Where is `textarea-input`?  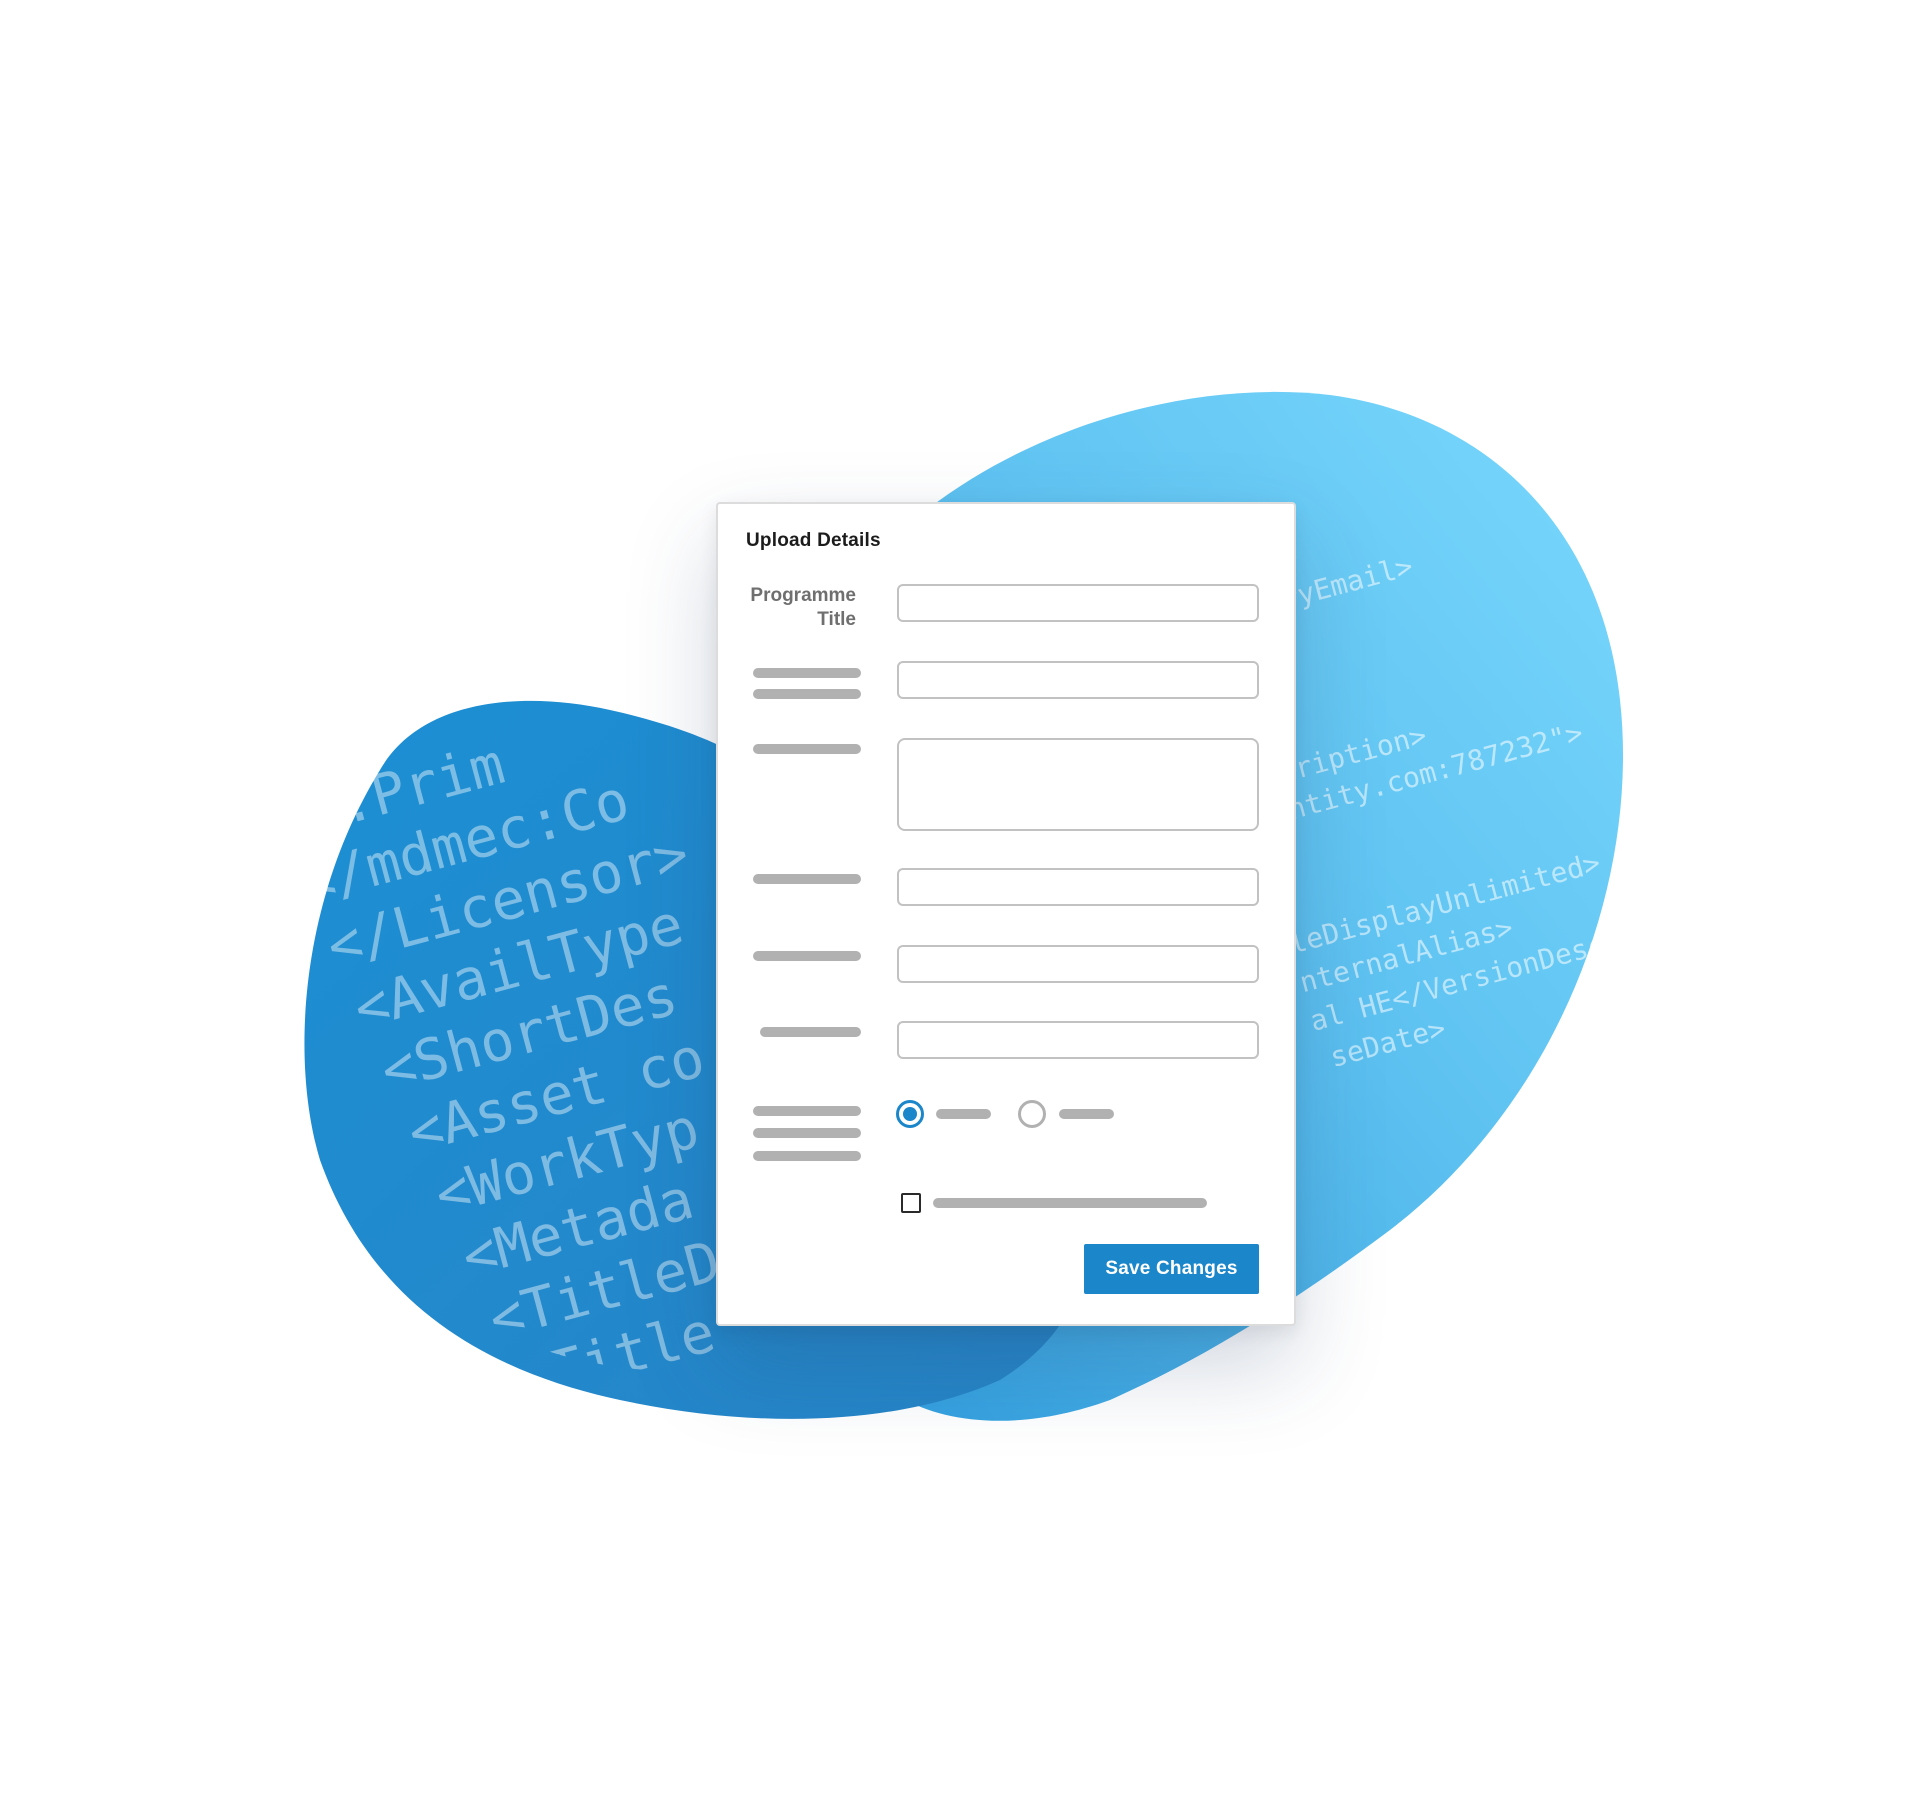
textarea-input is located at coordinates (1078, 784).